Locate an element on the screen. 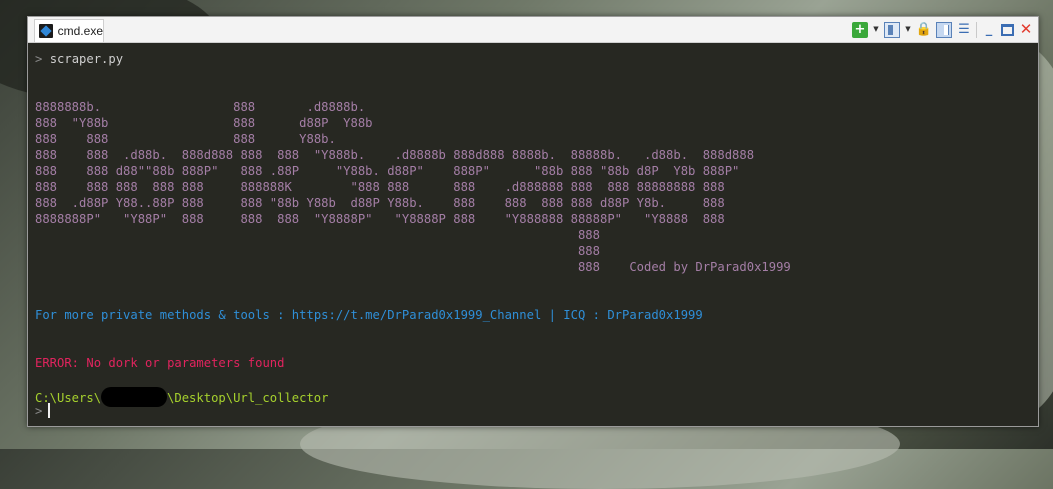 This screenshot has width=1053, height=489. path-suffix: \Desktop\Url_collector is located at coordinates (248, 398).